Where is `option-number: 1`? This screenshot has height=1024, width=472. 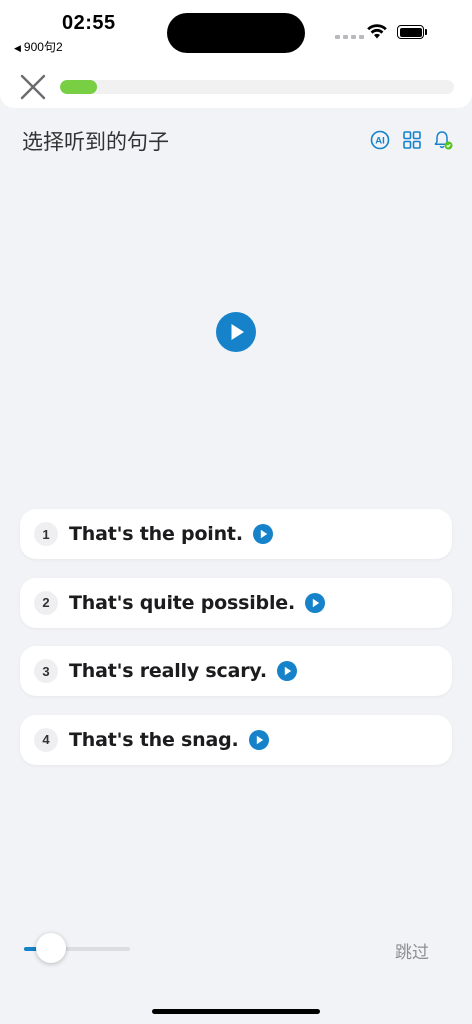
option-number: 1 is located at coordinates (46, 534).